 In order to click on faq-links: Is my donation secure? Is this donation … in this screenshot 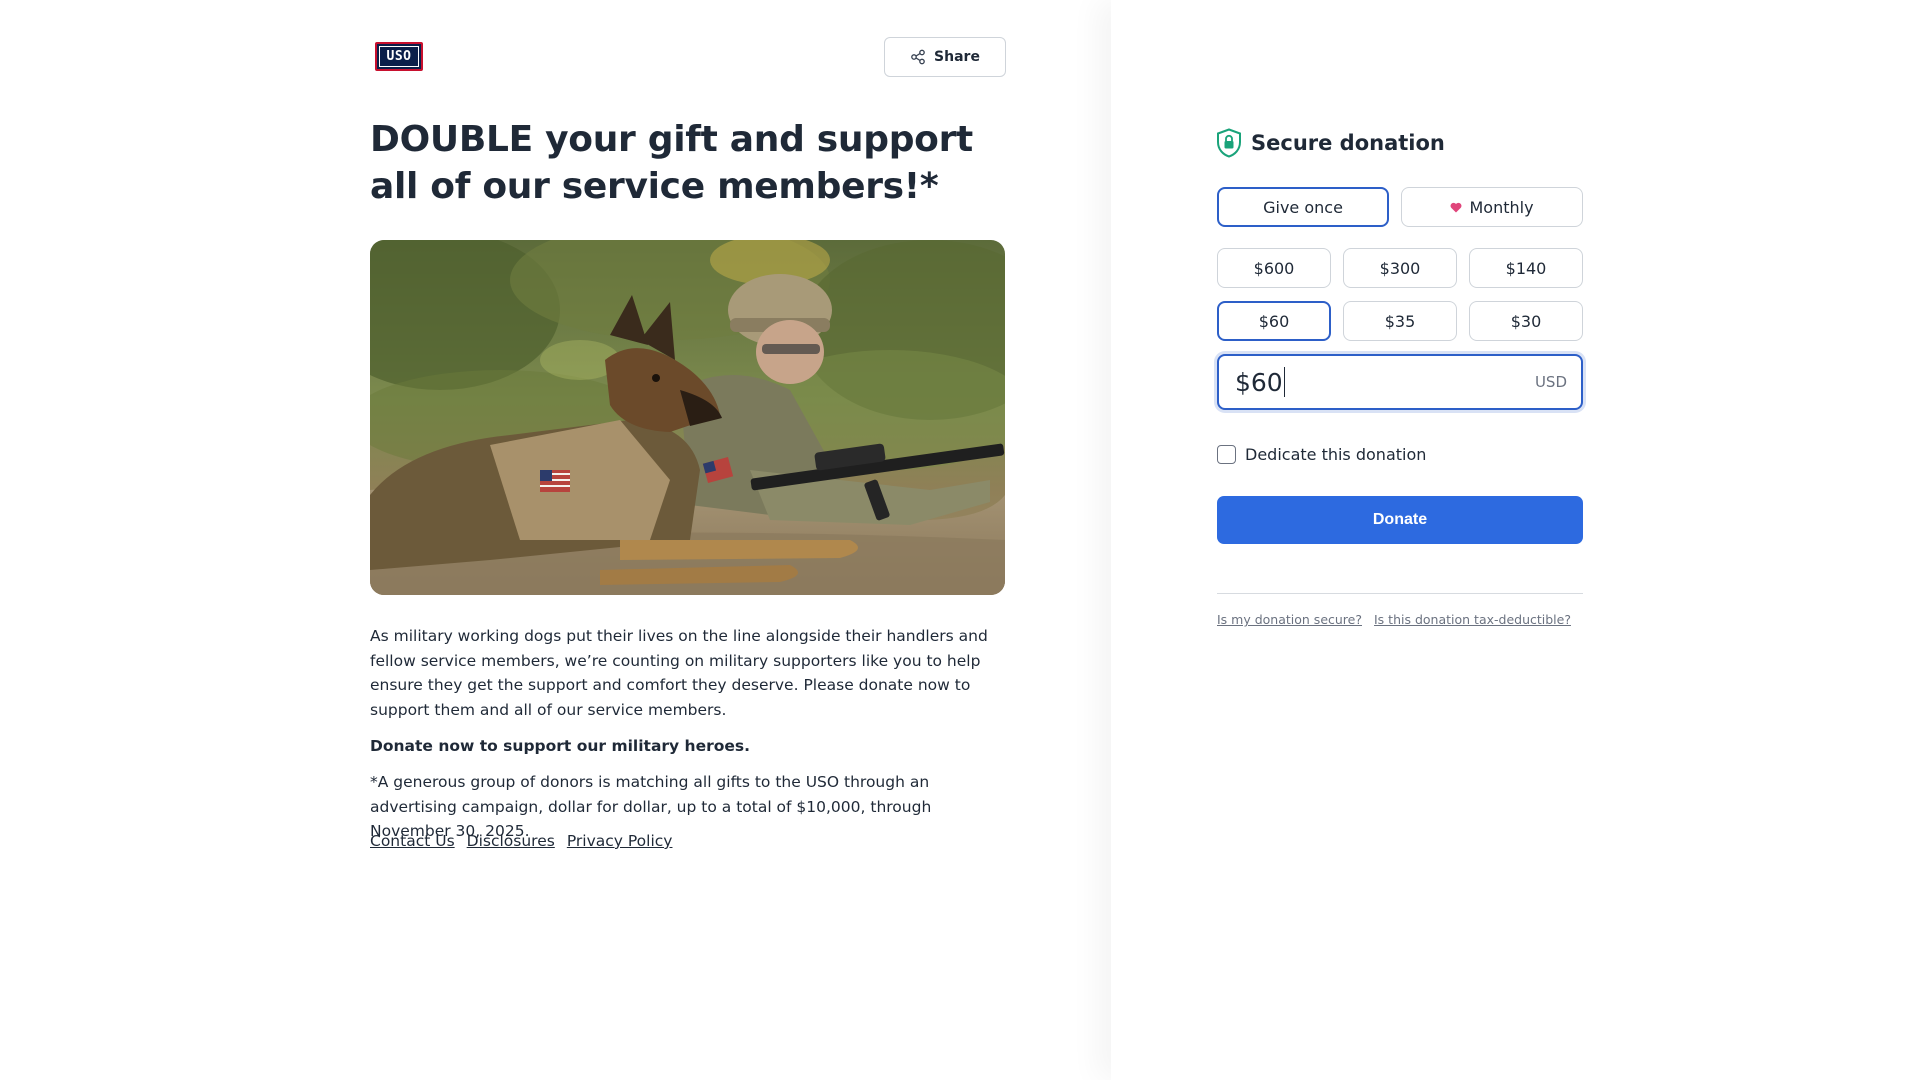, I will do `click(1394, 619)`.